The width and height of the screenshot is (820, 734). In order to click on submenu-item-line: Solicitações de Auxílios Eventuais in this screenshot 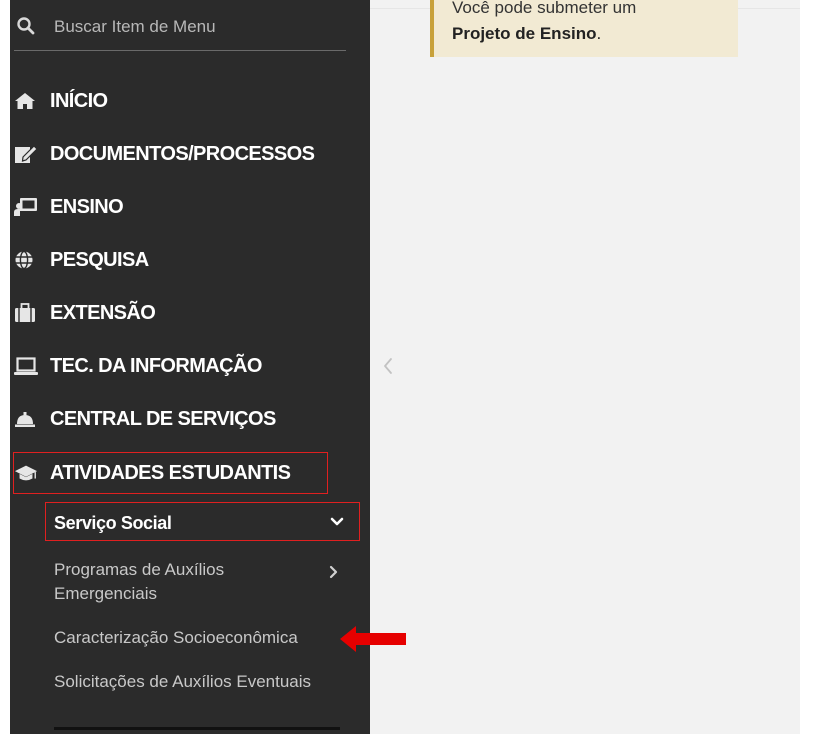, I will do `click(183, 681)`.